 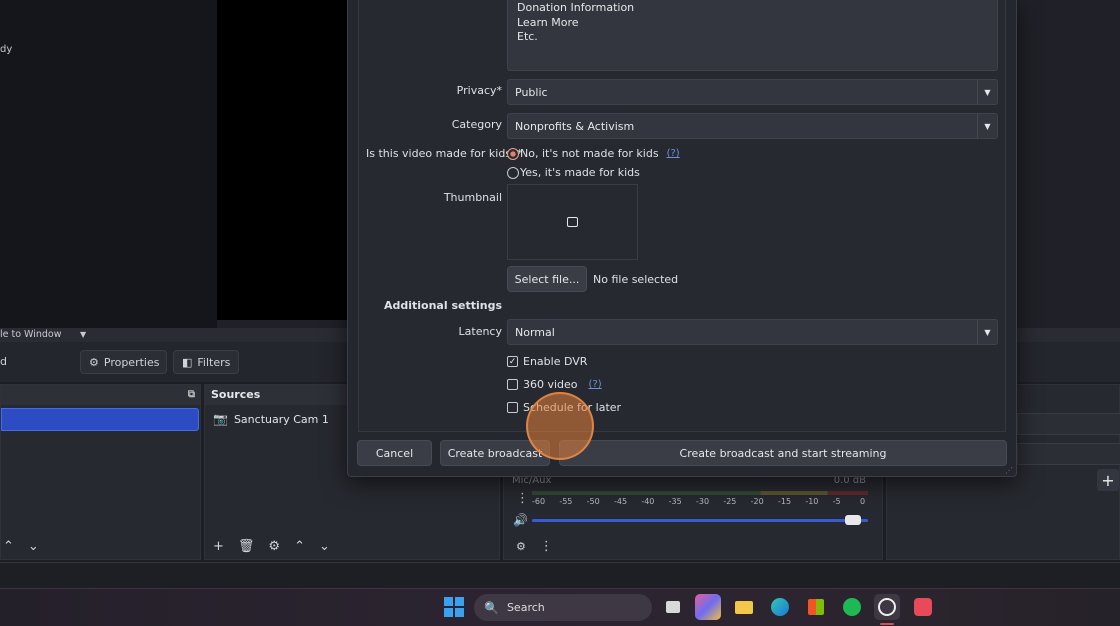 What do you see at coordinates (836, 501) in the screenshot?
I see `meter-tick-label: -5` at bounding box center [836, 501].